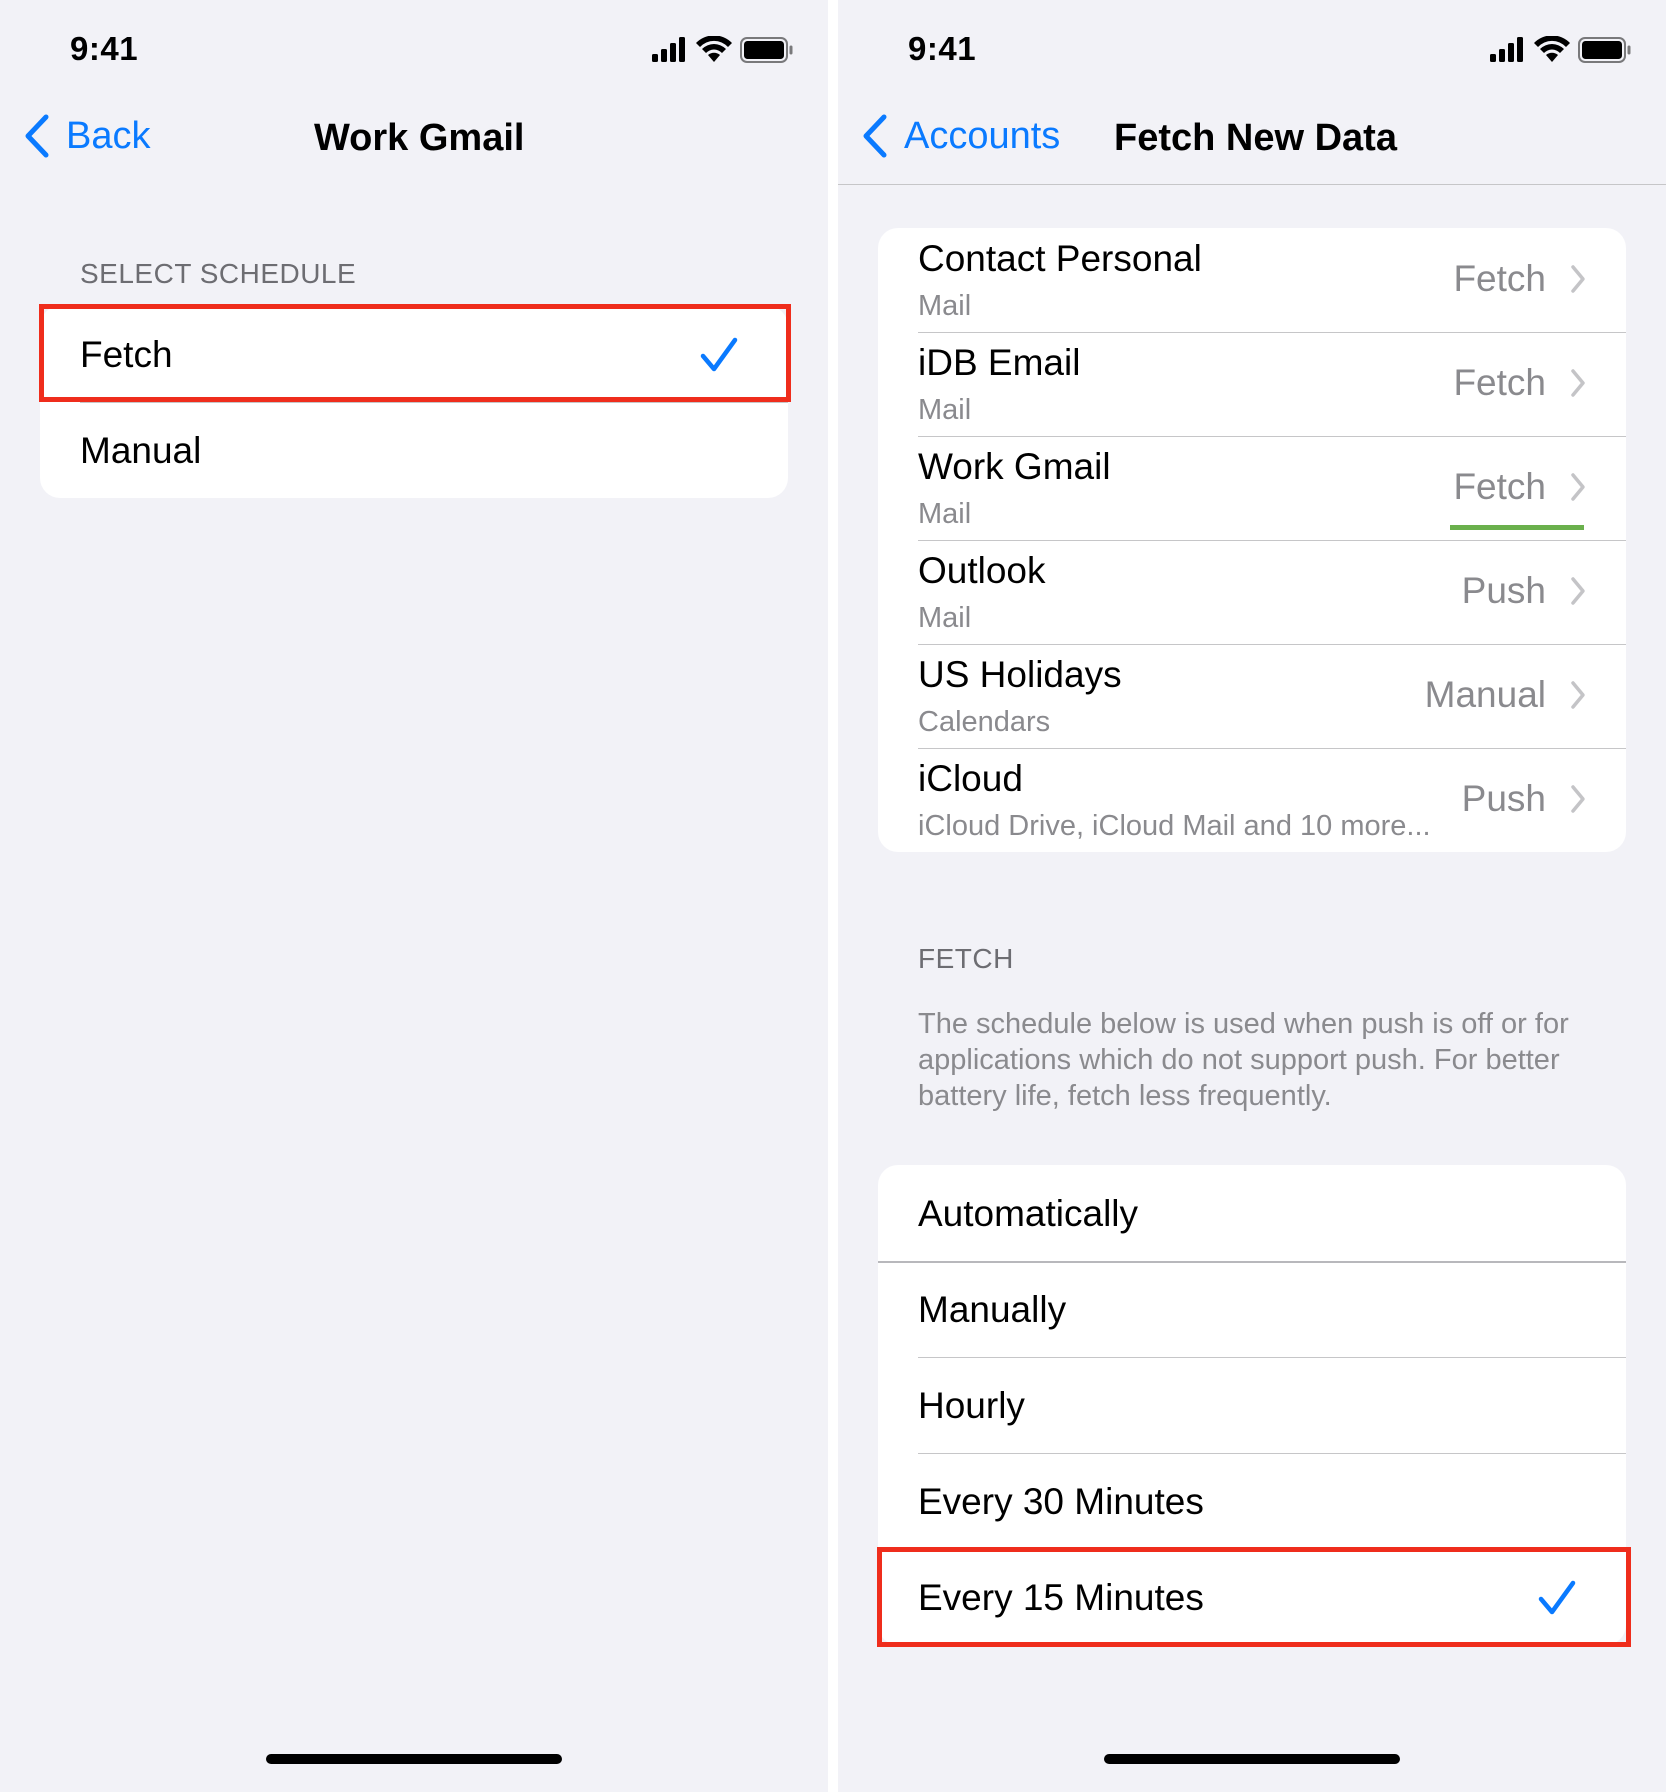 This screenshot has height=1792, width=1666. What do you see at coordinates (1252, 488) in the screenshot?
I see `account-row-work-gmail: Work Gmail Mail Fetch` at bounding box center [1252, 488].